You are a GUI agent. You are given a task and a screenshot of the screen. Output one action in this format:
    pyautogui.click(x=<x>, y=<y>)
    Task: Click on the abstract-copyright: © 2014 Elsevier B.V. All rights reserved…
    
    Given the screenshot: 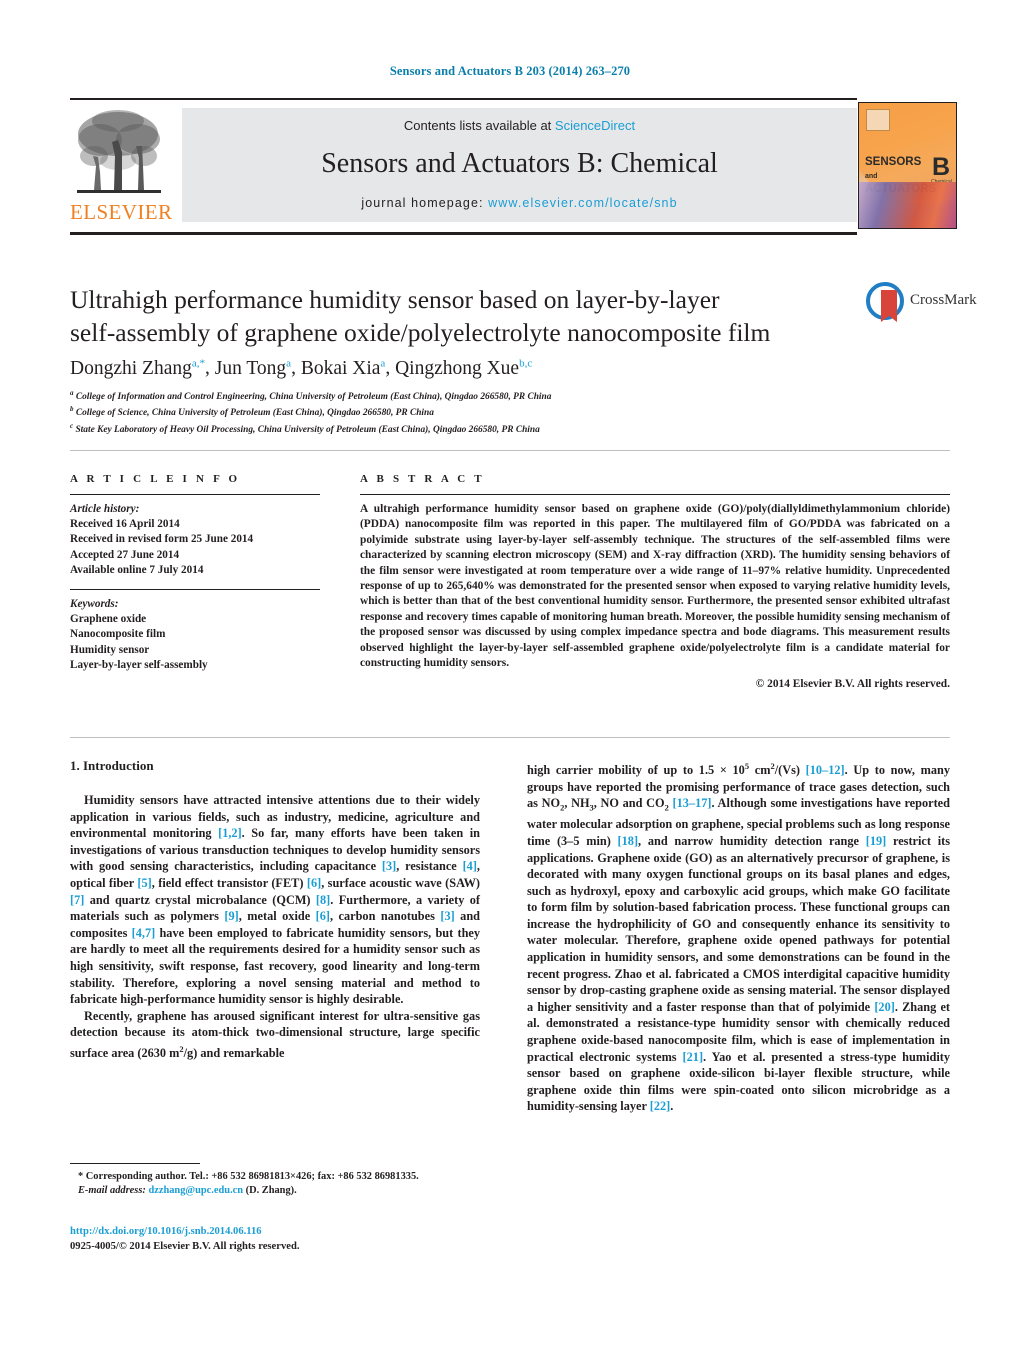 What is the action you would take?
    pyautogui.click(x=852, y=684)
    